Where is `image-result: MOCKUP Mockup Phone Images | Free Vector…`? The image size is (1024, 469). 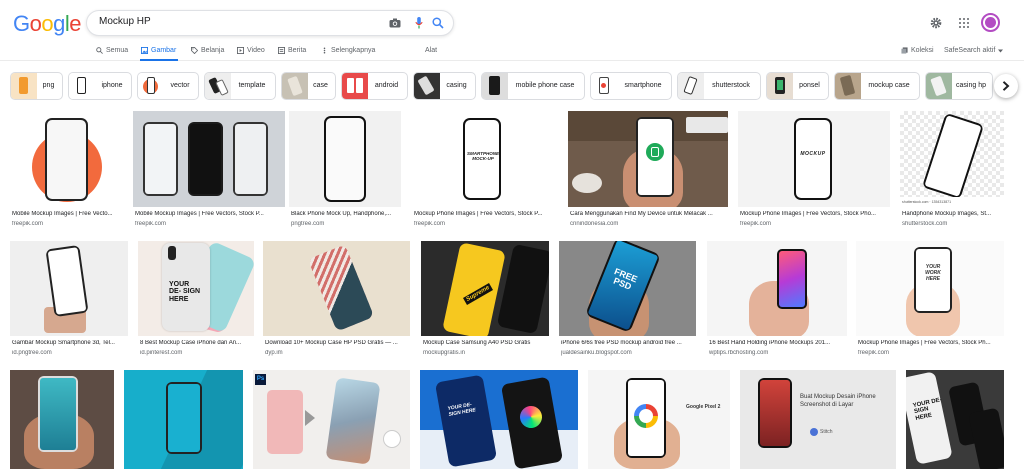
image-result: MOCKUP Mockup Phone Images | Free Vector… is located at coordinates (814, 171).